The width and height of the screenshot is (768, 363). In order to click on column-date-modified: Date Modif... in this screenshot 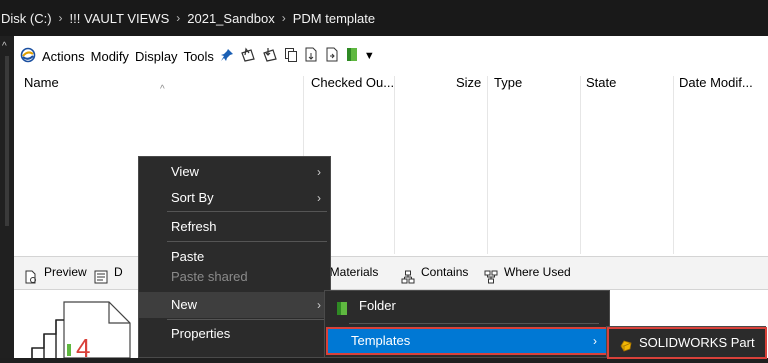, I will do `click(716, 83)`.